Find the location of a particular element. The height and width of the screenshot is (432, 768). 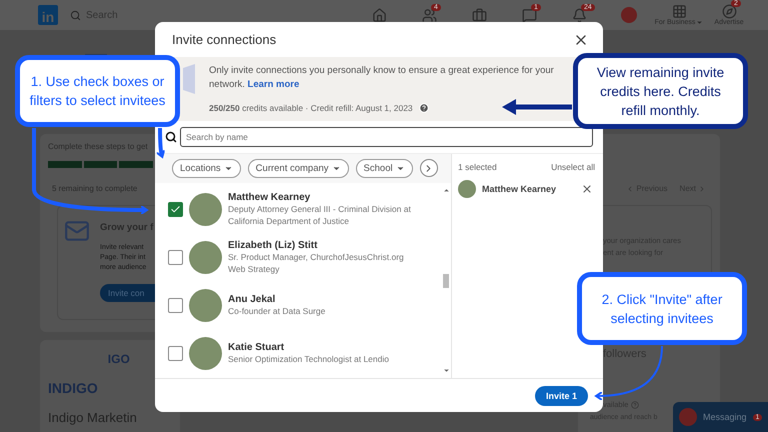

person-headline: Senior Optimization Technologist at Lendio is located at coordinates (309, 358).